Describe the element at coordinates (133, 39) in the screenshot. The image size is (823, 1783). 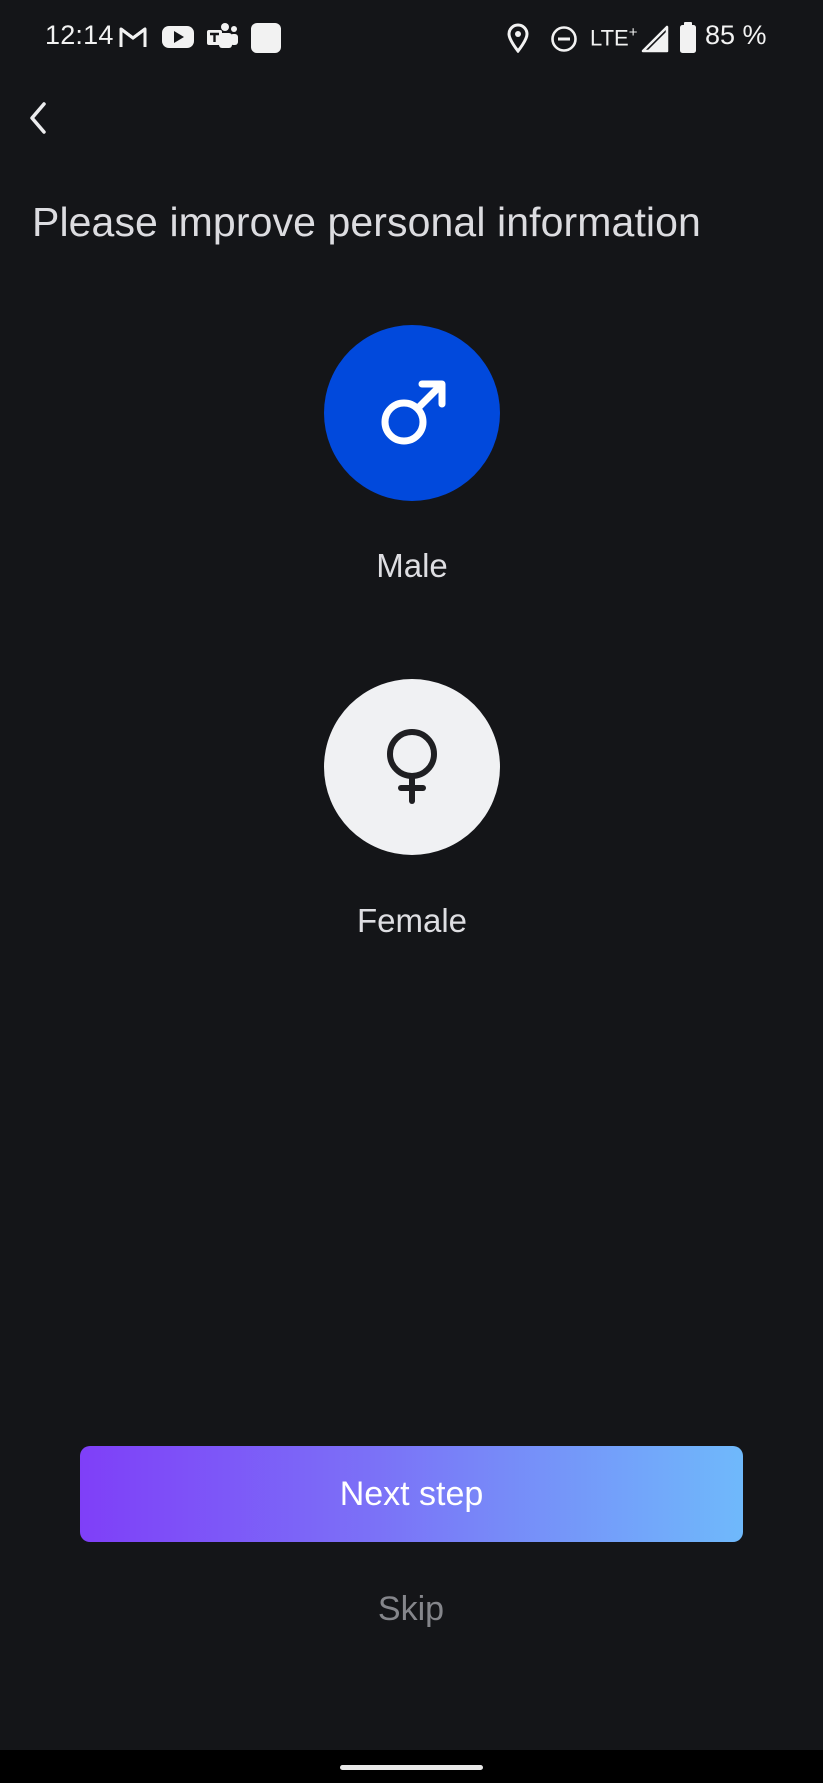
I see `gmail-icon` at that location.